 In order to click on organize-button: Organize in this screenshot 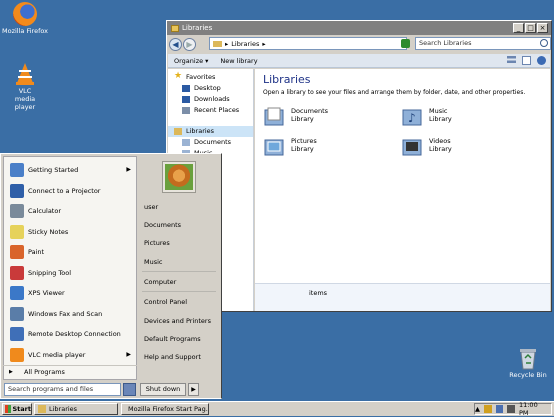, I will do `click(188, 61)`.